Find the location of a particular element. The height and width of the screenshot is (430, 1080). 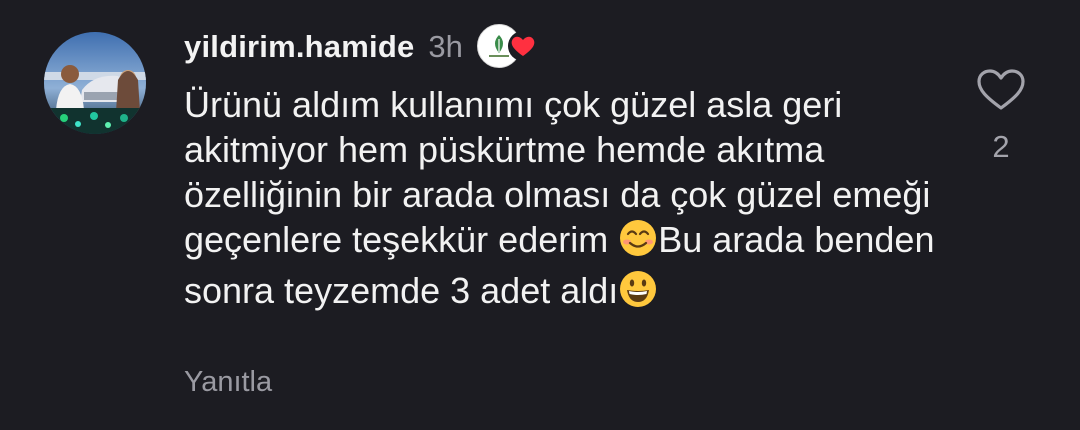

like-button is located at coordinates (1001, 92).